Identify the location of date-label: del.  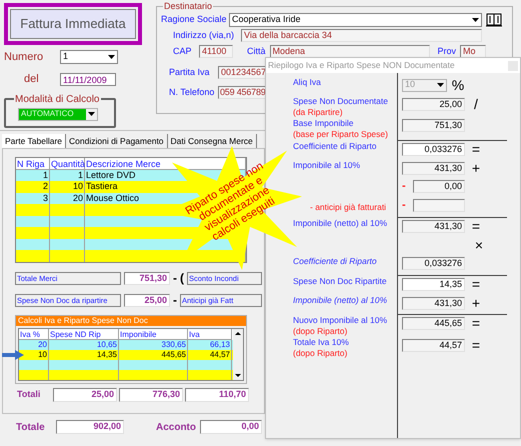
(31, 79).